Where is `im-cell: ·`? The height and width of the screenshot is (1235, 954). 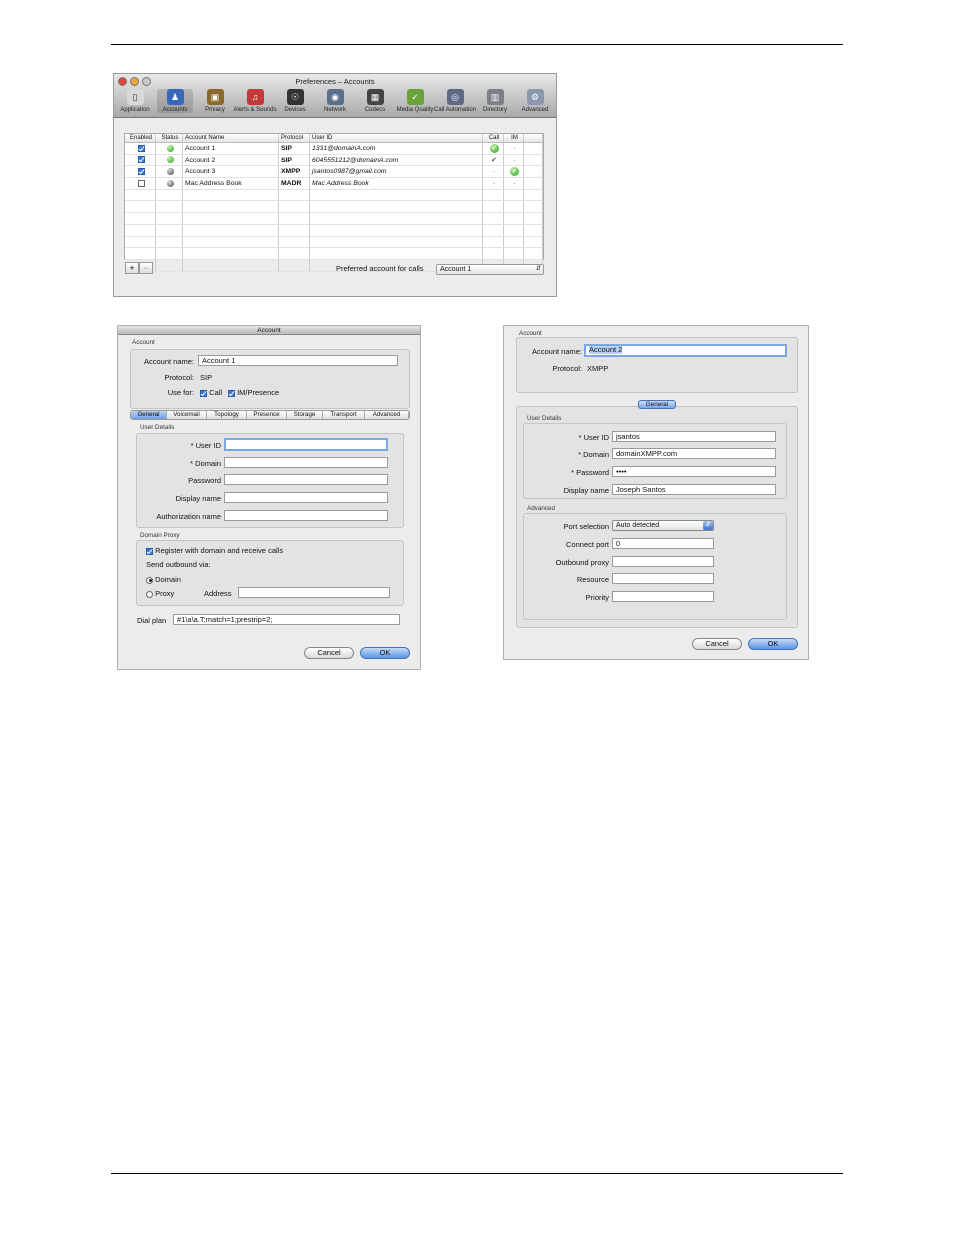 im-cell: · is located at coordinates (514, 183).